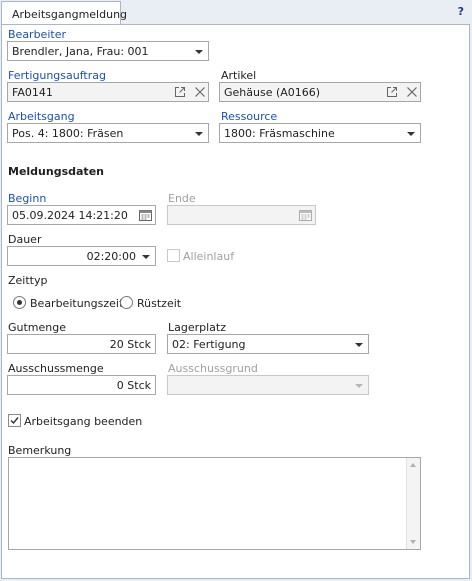 This screenshot has height=581, width=472. What do you see at coordinates (32, 92) in the screenshot?
I see `fertigungsauftrag-value: FA0141` at bounding box center [32, 92].